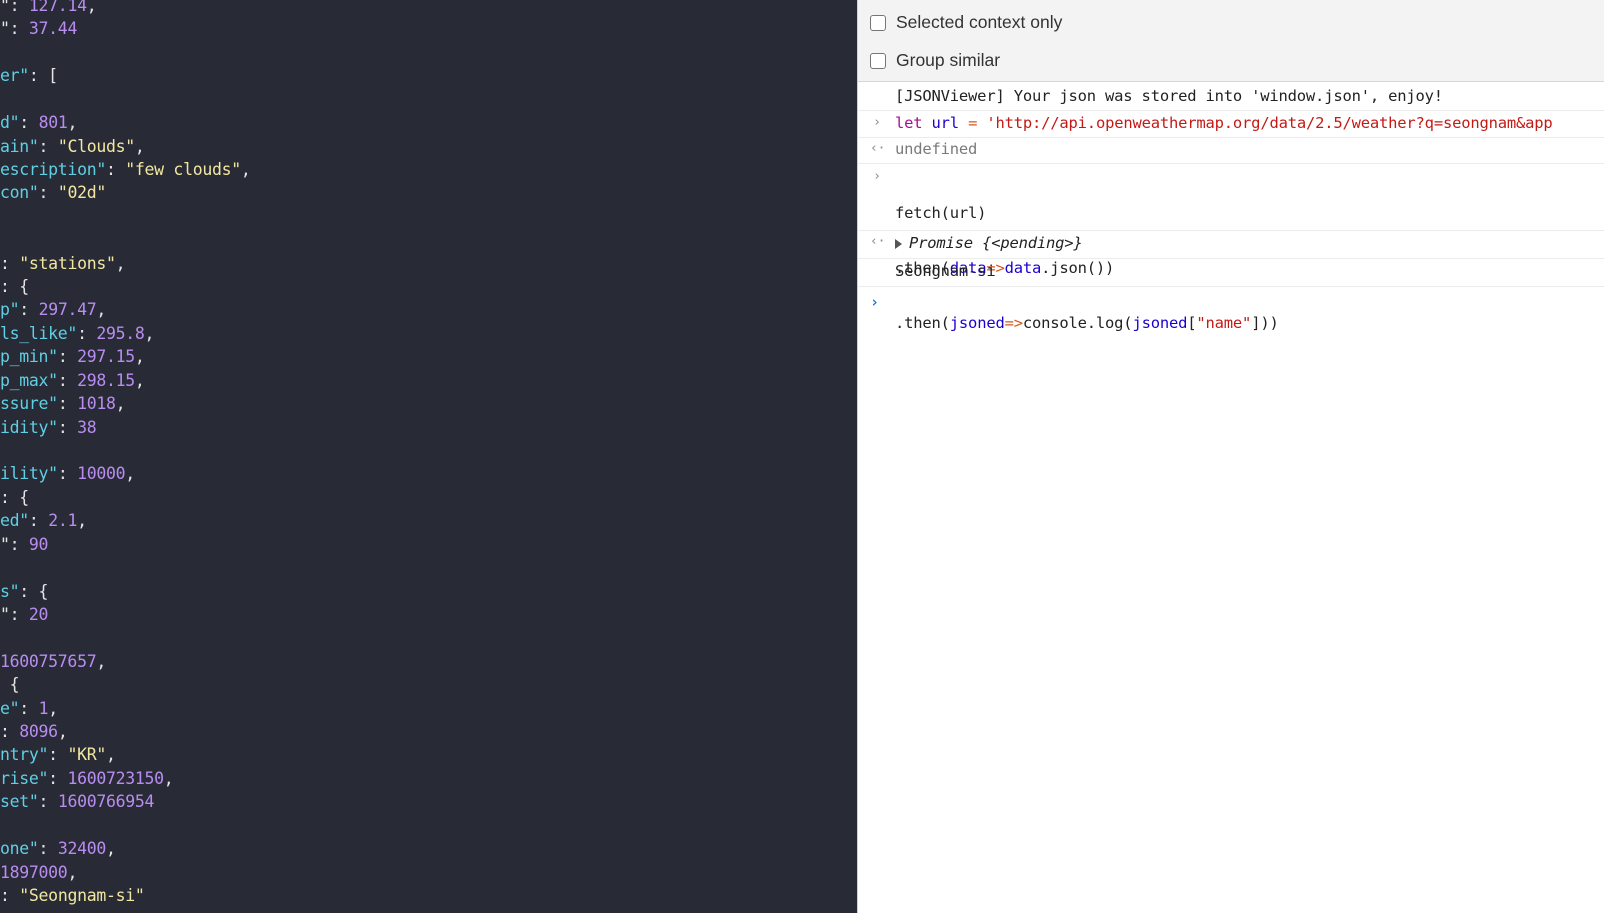 The width and height of the screenshot is (1604, 913). Describe the element at coordinates (24, 755) in the screenshot. I see `json-key: ntry"` at that location.